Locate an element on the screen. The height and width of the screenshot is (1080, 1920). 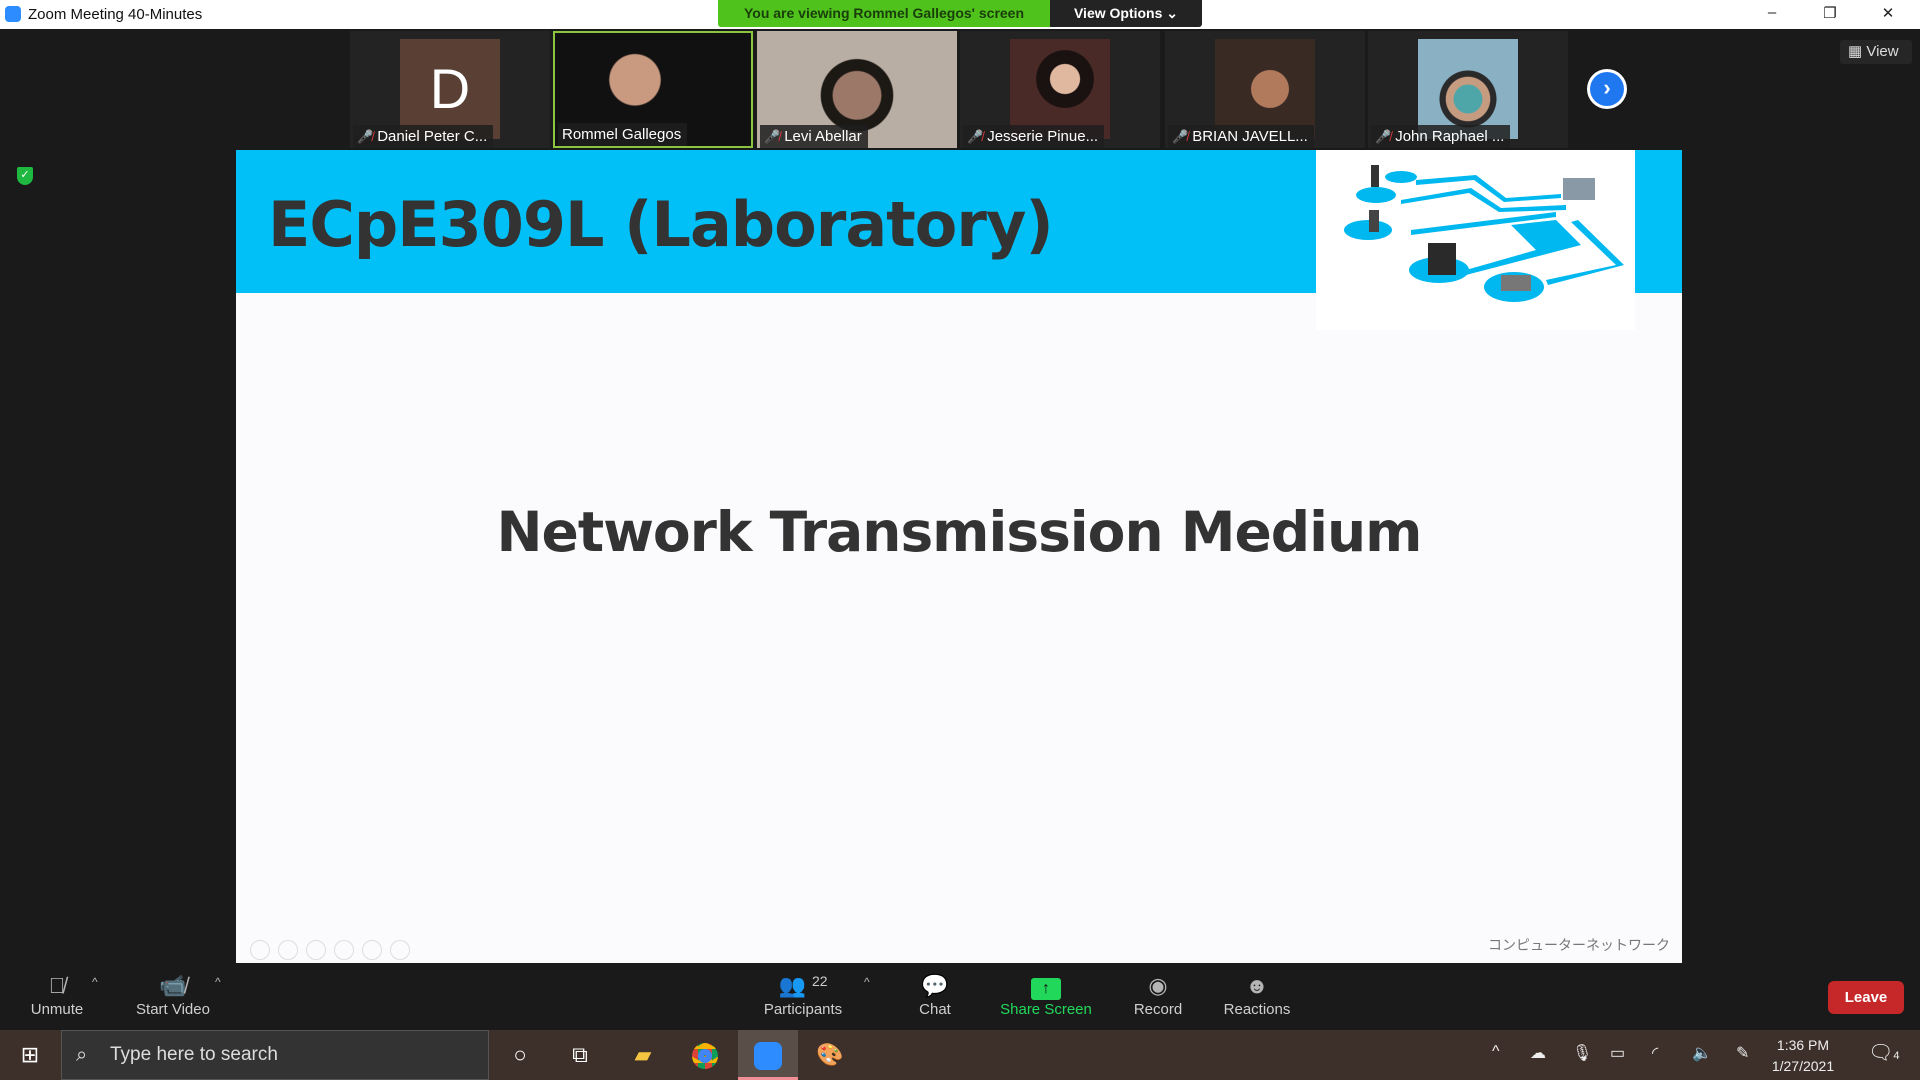
grid-icon: ▦ is located at coordinates (1857, 51).